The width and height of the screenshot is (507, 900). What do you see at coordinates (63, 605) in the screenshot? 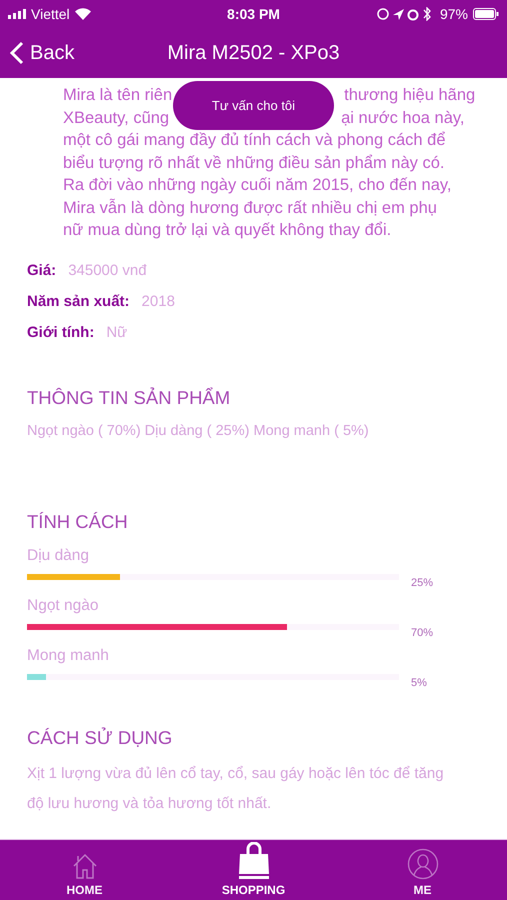
I see `trait-name: Ngọt ngào` at bounding box center [63, 605].